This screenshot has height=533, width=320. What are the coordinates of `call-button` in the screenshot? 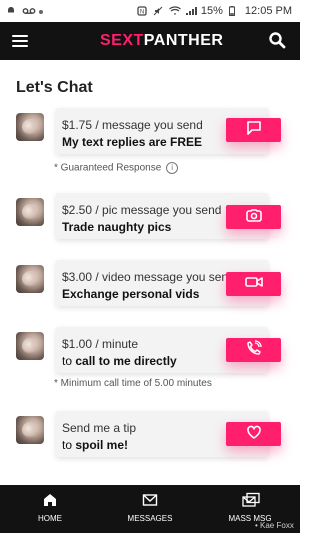 It's located at (253, 350).